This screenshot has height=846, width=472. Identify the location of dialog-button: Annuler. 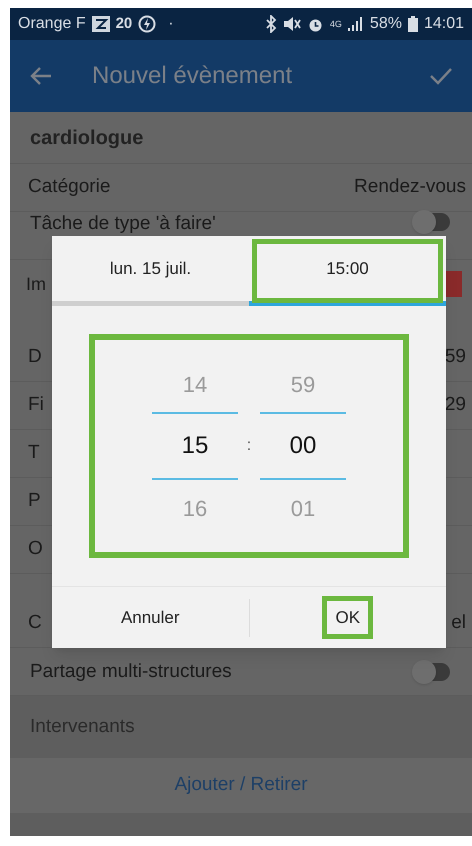
(150, 618).